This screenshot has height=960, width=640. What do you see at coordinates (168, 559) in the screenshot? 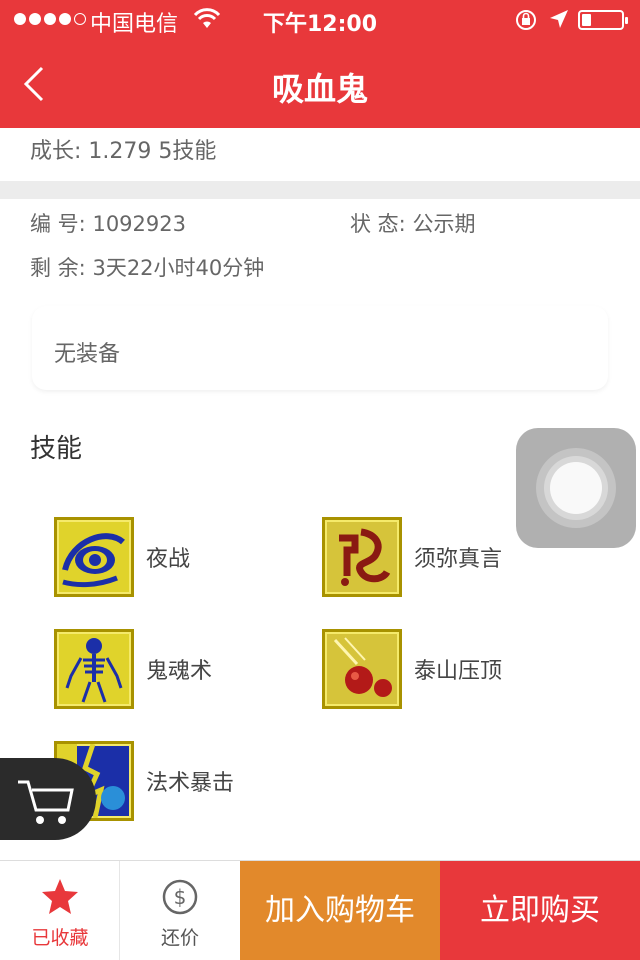
I see `skill-name: 夜战` at bounding box center [168, 559].